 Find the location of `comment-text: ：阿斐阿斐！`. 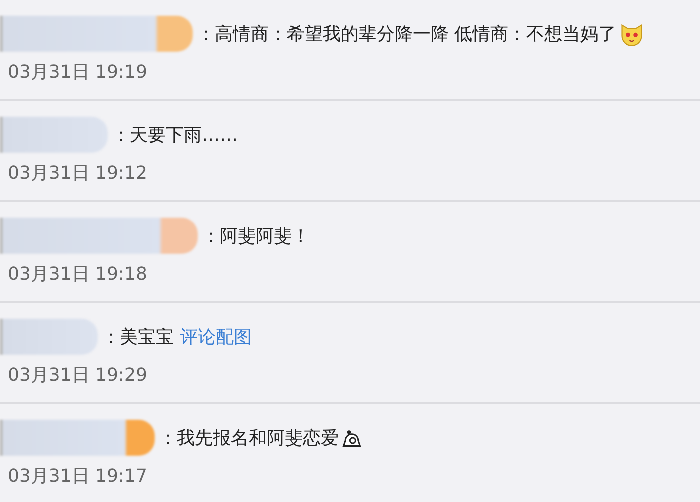

comment-text: ：阿斐阿斐！ is located at coordinates (256, 236).